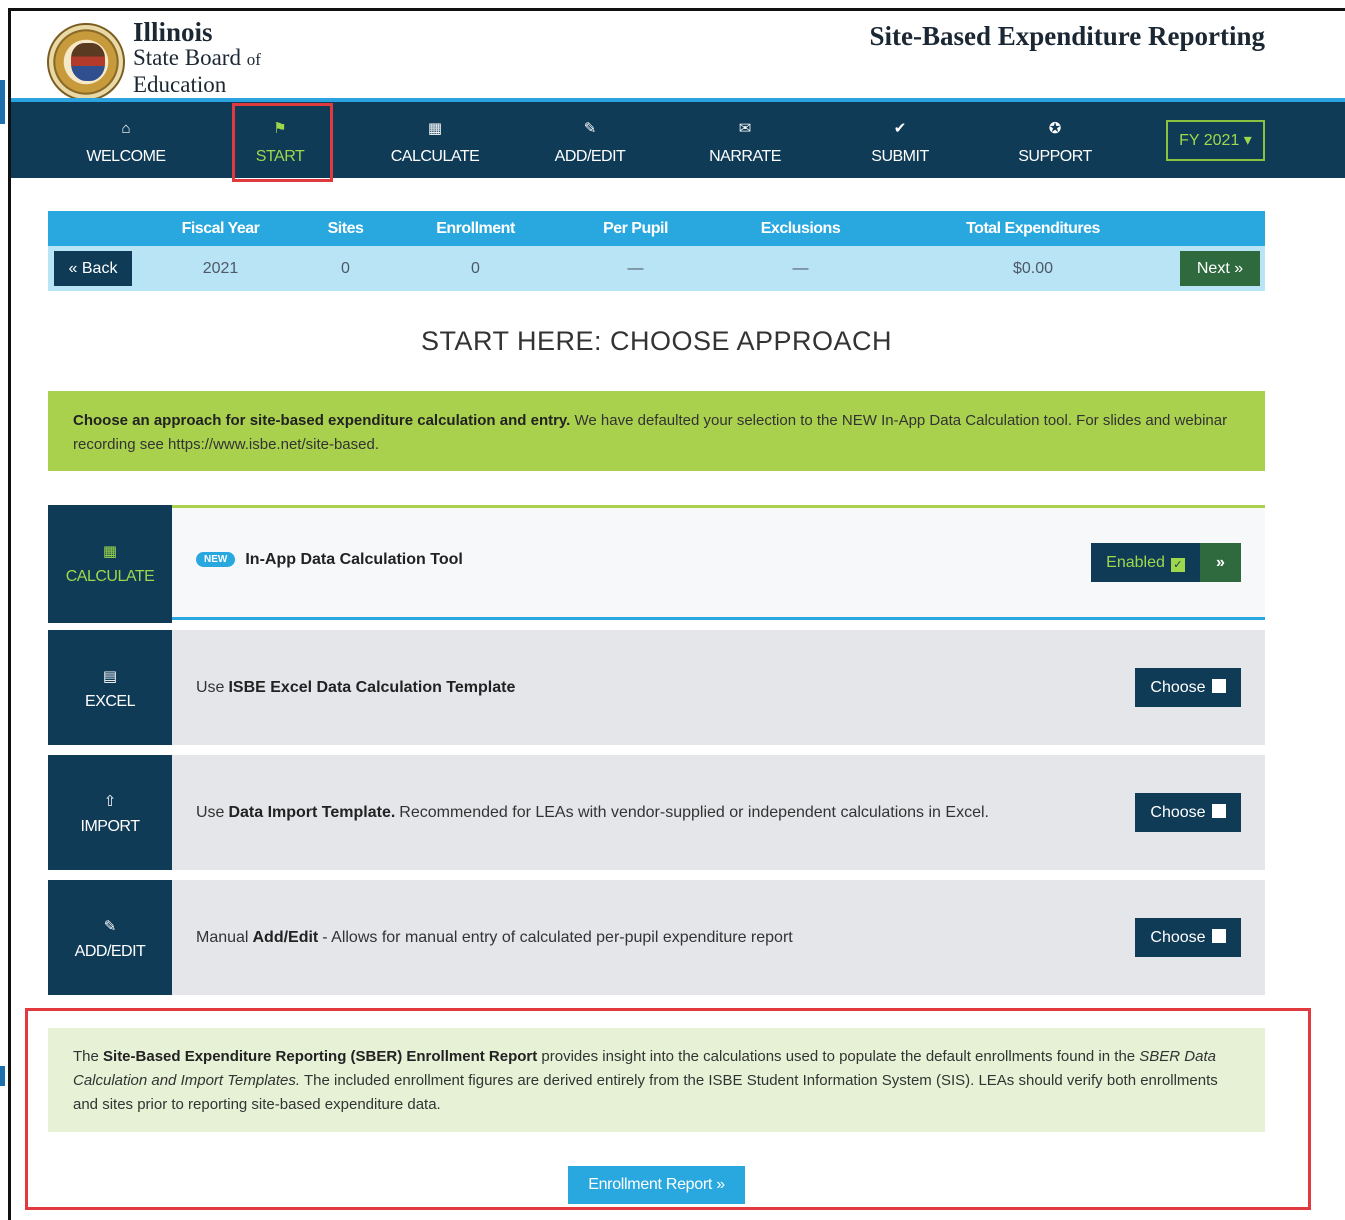 Image resolution: width=1345 pixels, height=1220 pixels. Describe the element at coordinates (312, 812) in the screenshot. I see `option-title: Data Import Template.` at that location.